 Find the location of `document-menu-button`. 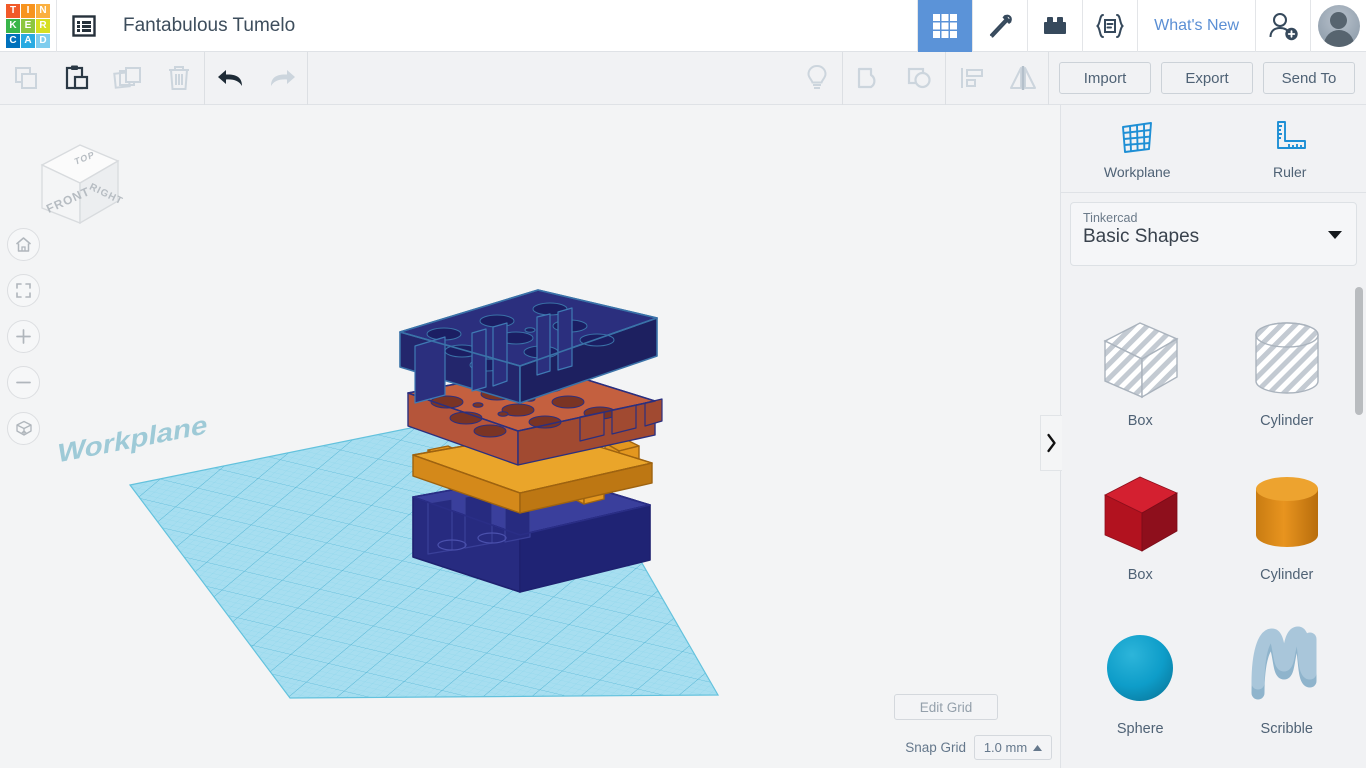

document-menu-button is located at coordinates (84, 26).